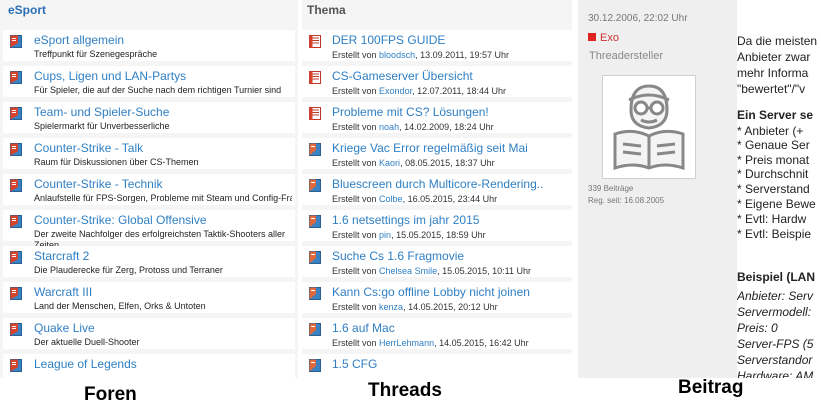  I want to click on caption-foren: Foren, so click(110, 394).